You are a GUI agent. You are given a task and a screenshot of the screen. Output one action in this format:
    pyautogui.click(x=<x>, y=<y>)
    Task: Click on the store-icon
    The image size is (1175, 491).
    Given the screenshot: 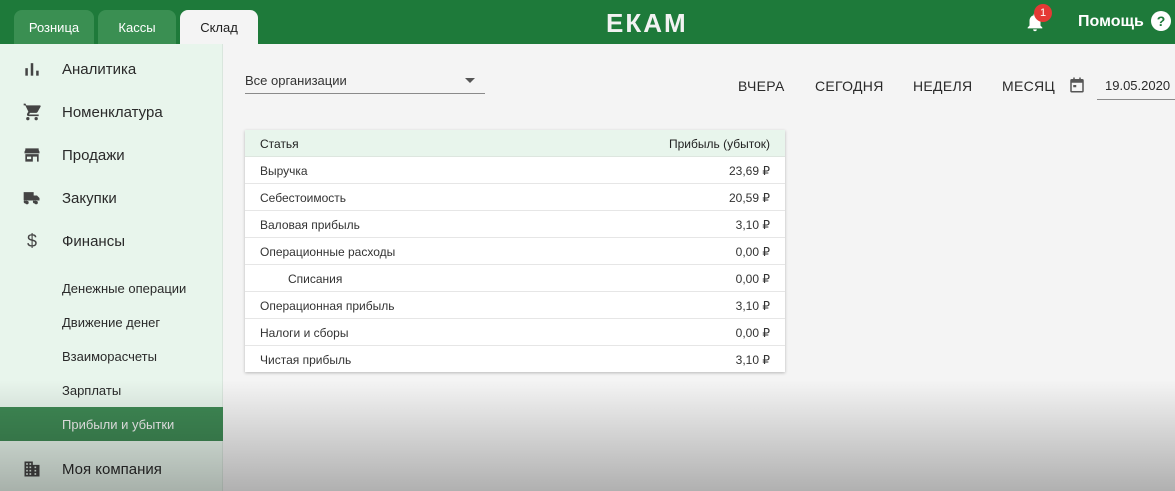 What is the action you would take?
    pyautogui.click(x=32, y=155)
    